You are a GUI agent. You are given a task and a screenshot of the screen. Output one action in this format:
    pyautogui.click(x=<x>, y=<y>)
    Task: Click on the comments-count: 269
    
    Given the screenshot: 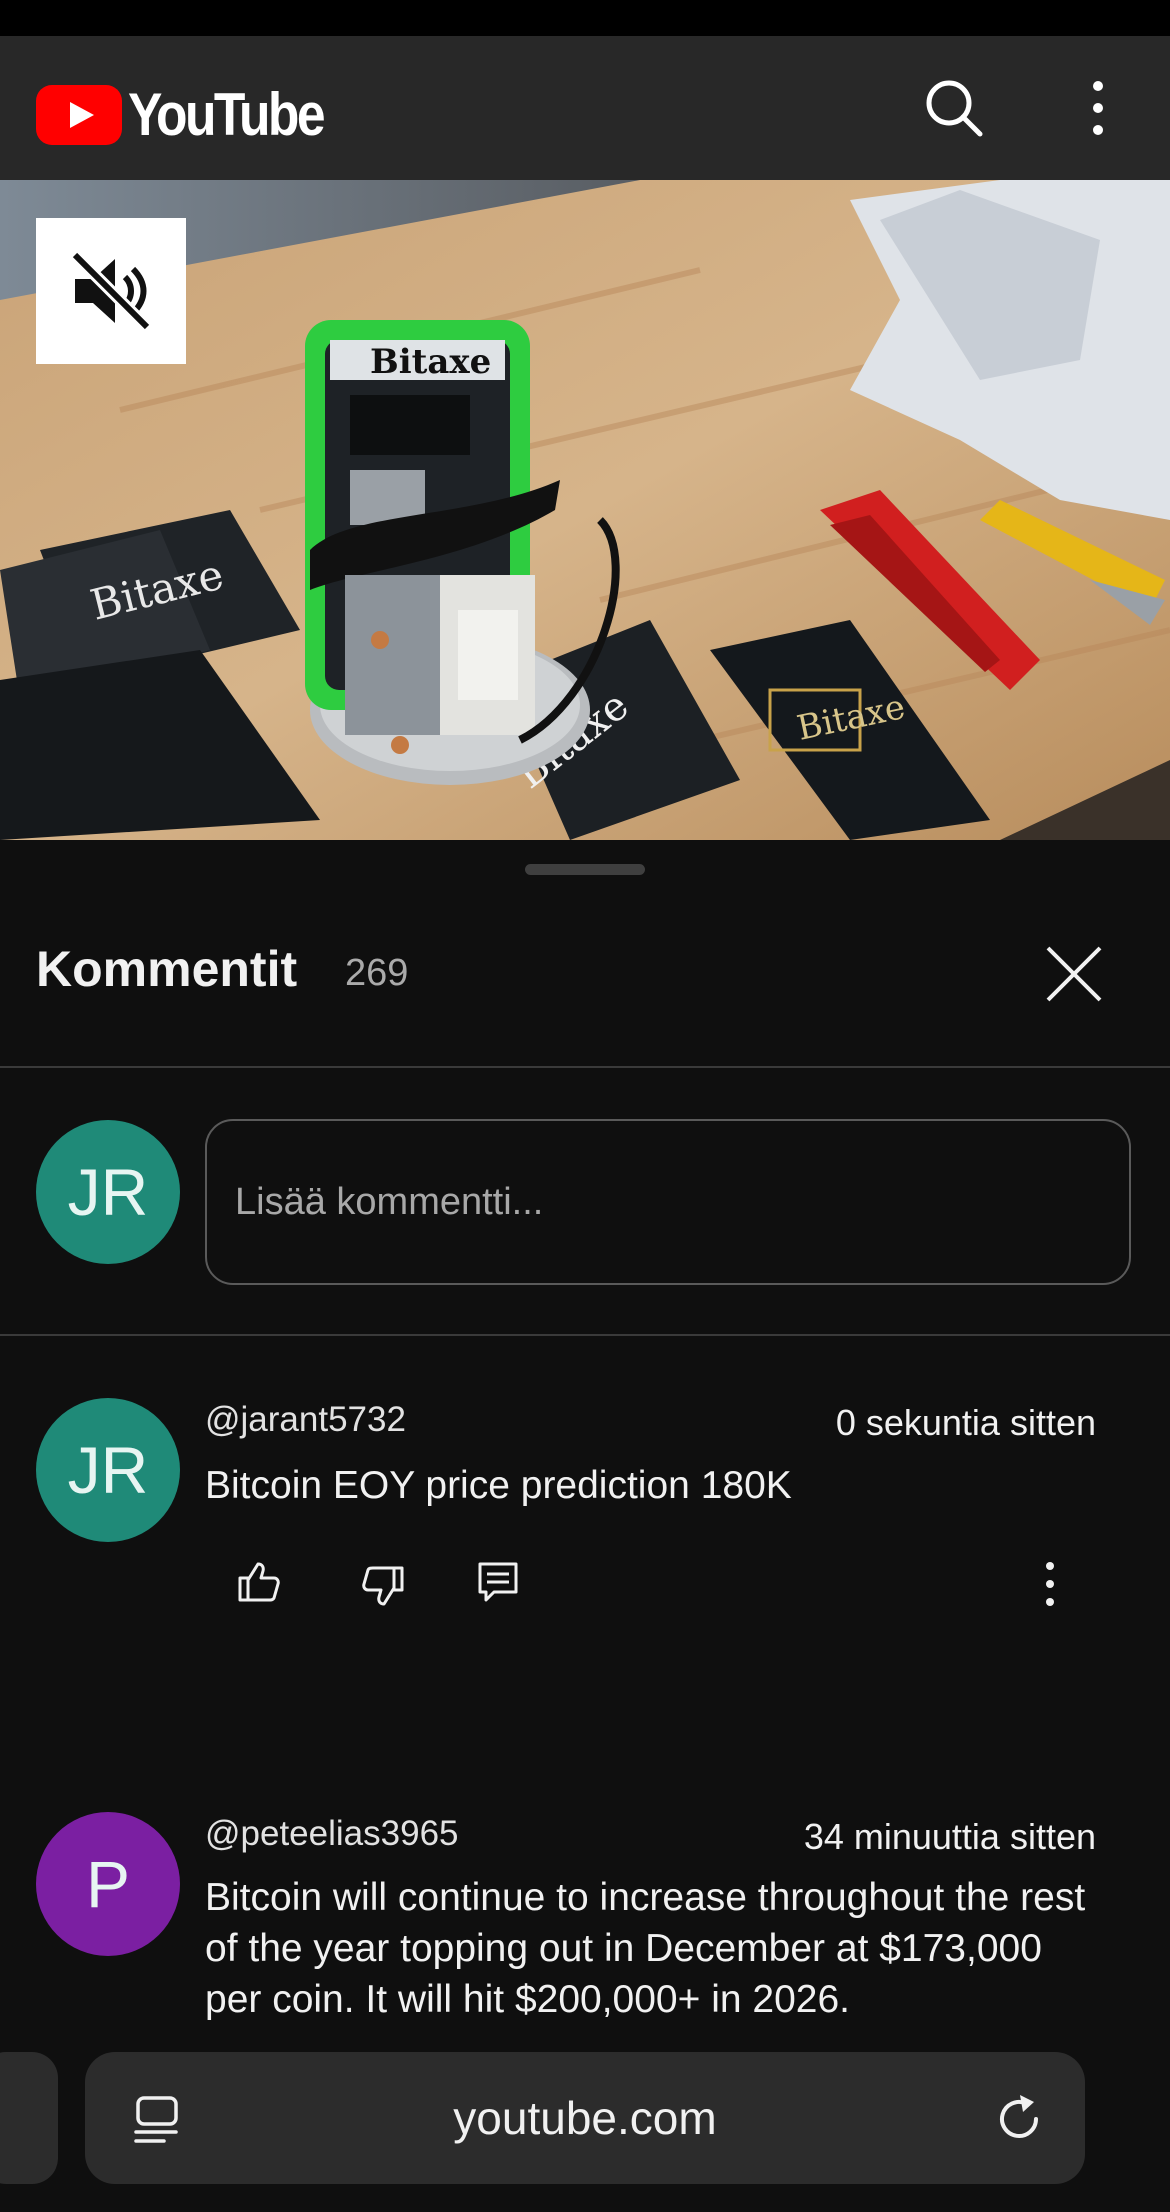 What is the action you would take?
    pyautogui.click(x=377, y=973)
    